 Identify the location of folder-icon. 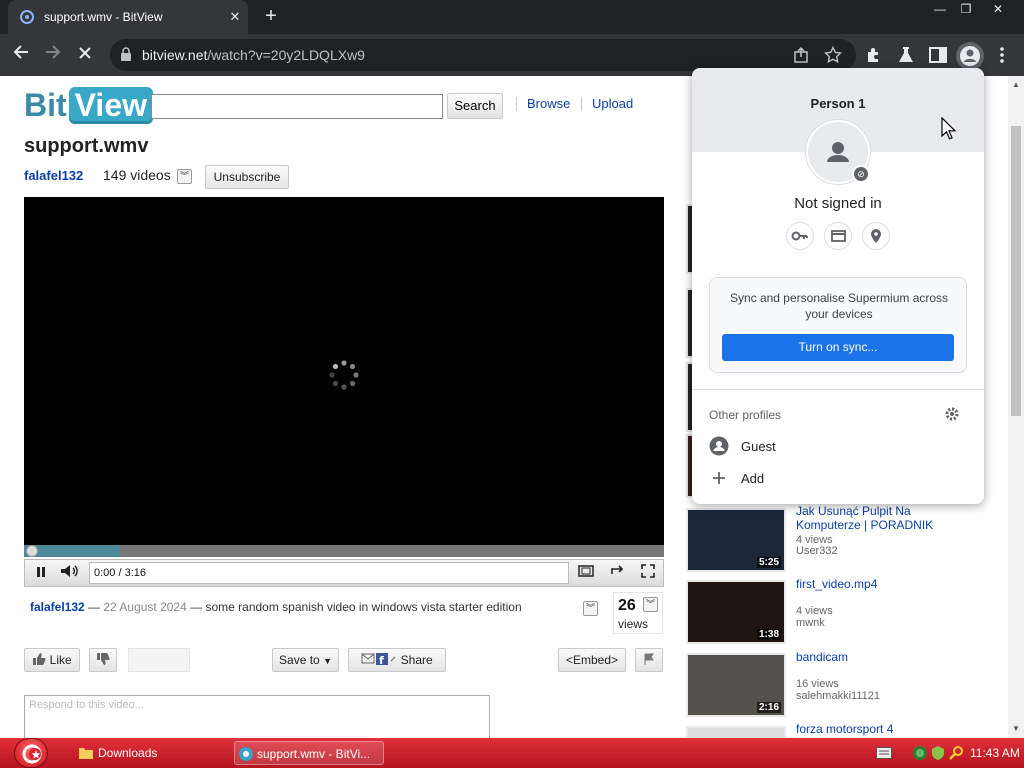
(86, 753).